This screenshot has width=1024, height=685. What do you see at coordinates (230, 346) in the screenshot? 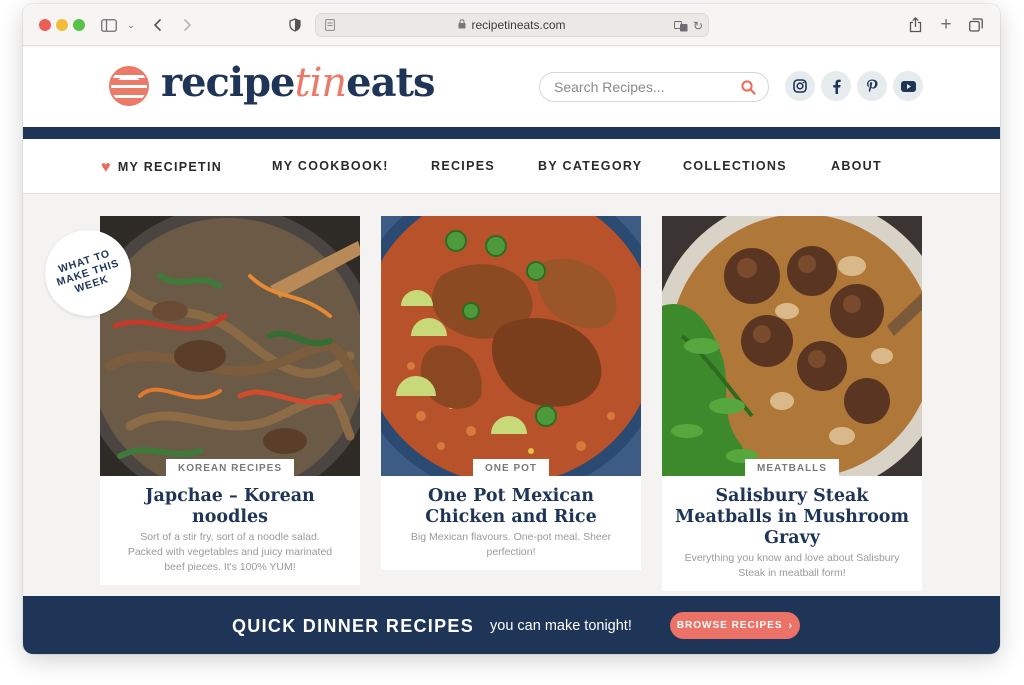
I see `recipe-image-japchae: KOREAN RECIPES` at bounding box center [230, 346].